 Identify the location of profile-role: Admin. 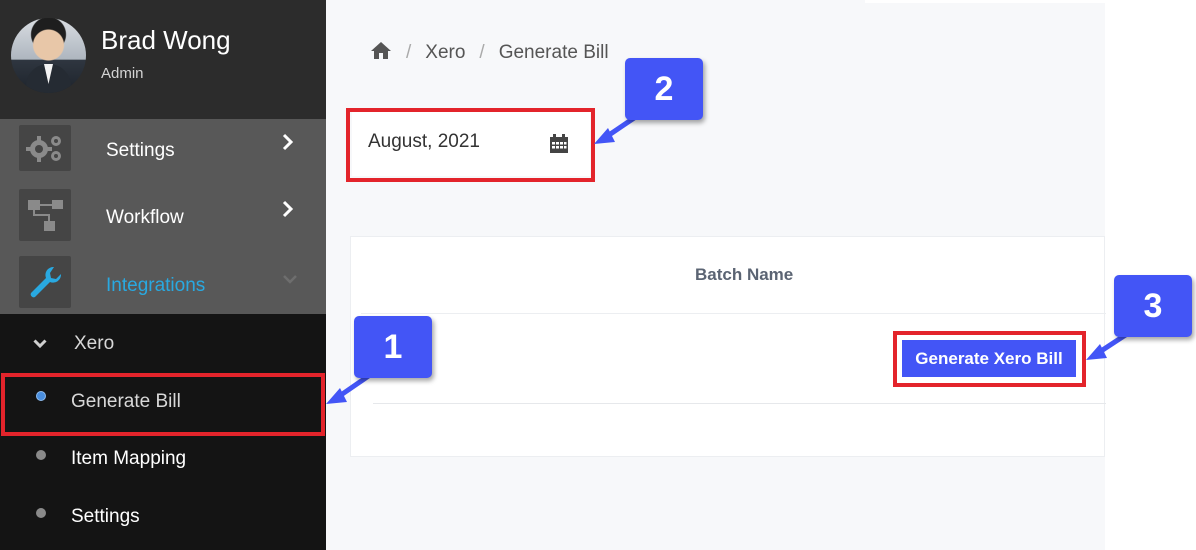
(122, 73).